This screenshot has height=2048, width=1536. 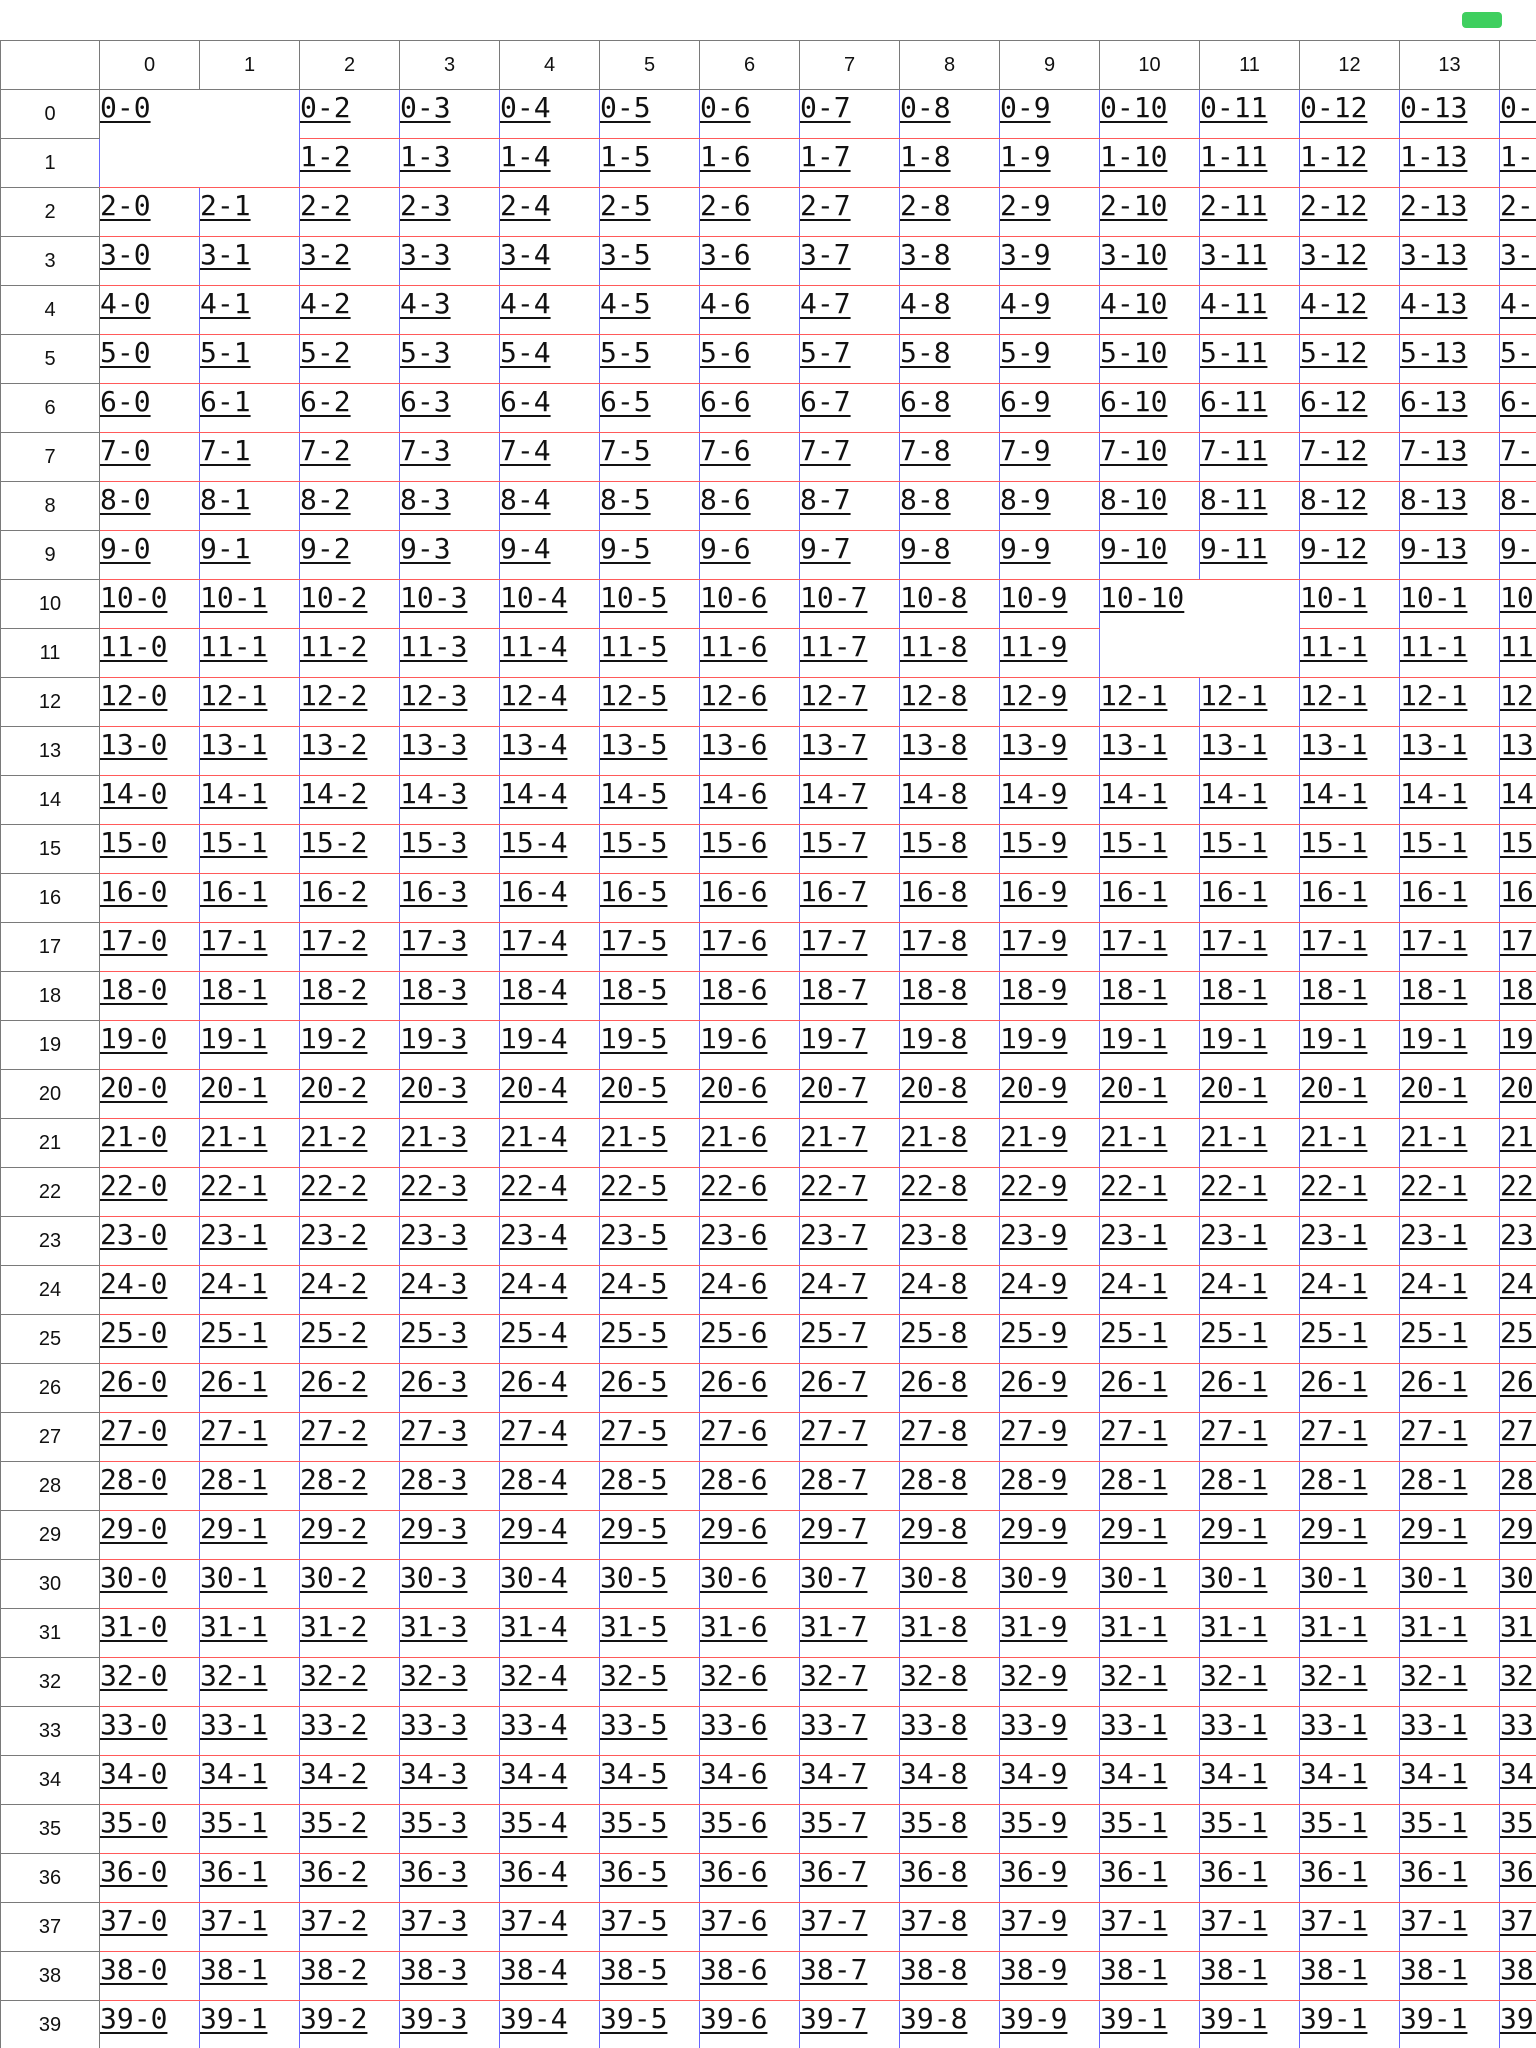 What do you see at coordinates (1049, 163) in the screenshot?
I see `grid-cell: 1-9` at bounding box center [1049, 163].